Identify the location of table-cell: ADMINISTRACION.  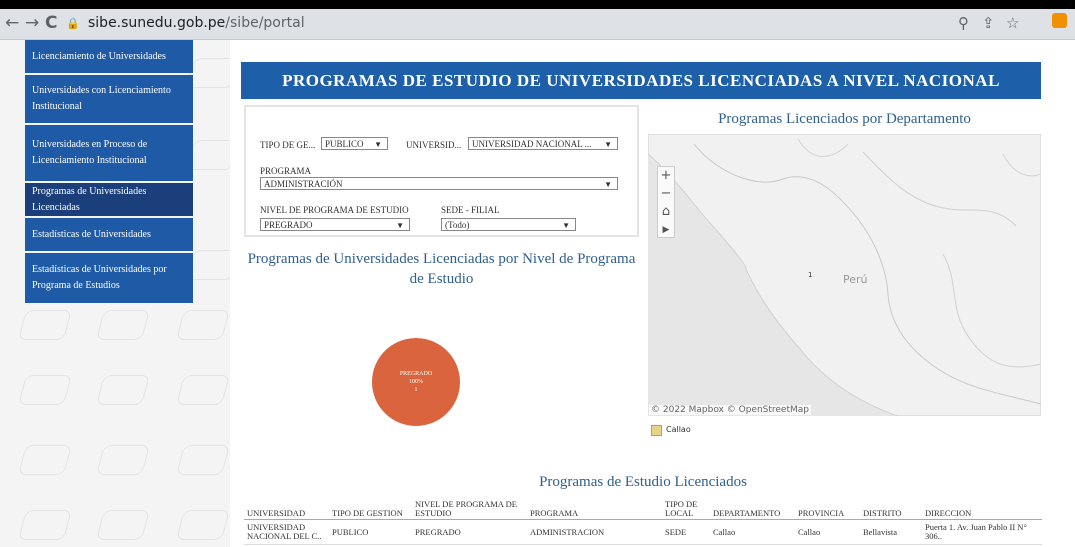
(594, 532).